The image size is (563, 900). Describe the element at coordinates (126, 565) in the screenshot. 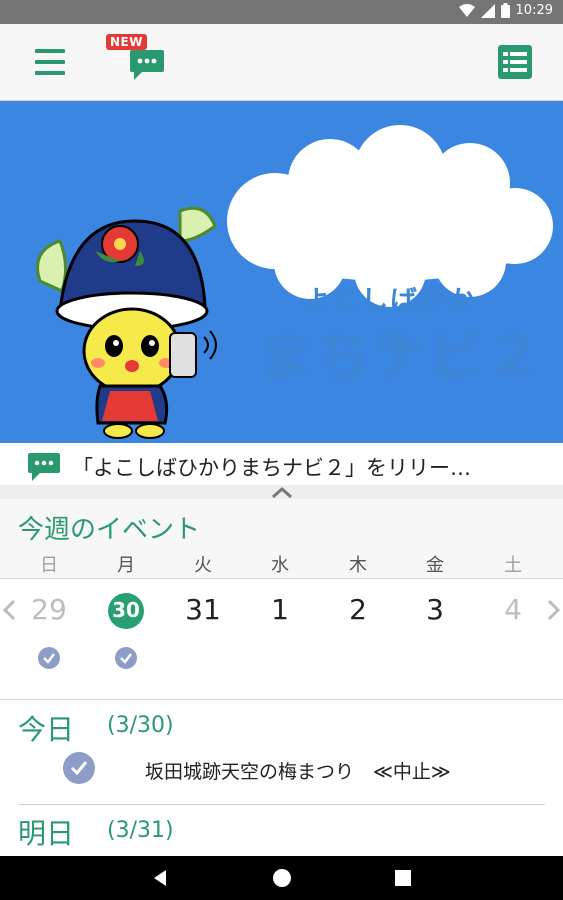

I see `weekday-label: 月` at that location.